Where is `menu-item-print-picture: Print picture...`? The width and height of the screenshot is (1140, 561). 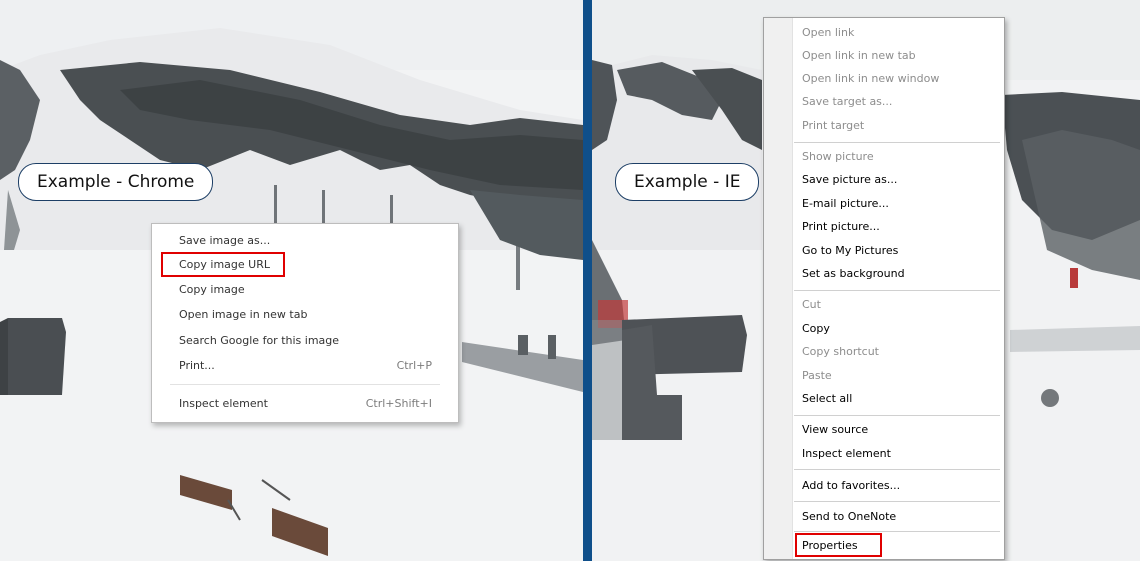
menu-item-print-picture: Print picture... is located at coordinates (841, 227).